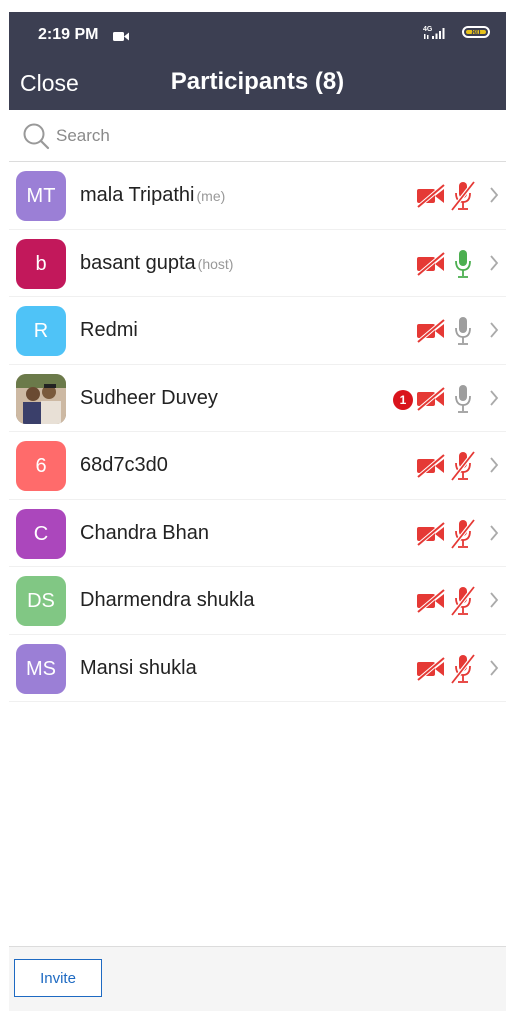  What do you see at coordinates (41, 601) in the screenshot?
I see `avatar: DS` at bounding box center [41, 601].